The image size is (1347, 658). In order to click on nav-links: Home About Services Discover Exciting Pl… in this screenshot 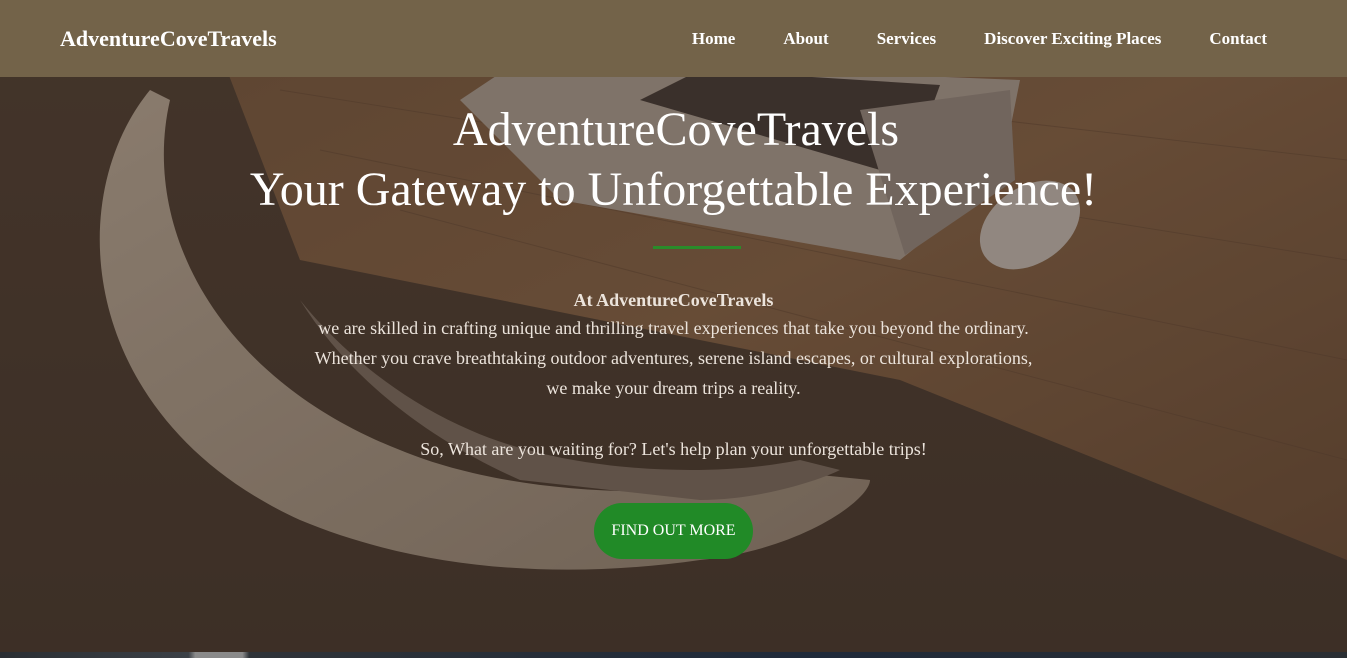, I will do `click(955, 39)`.